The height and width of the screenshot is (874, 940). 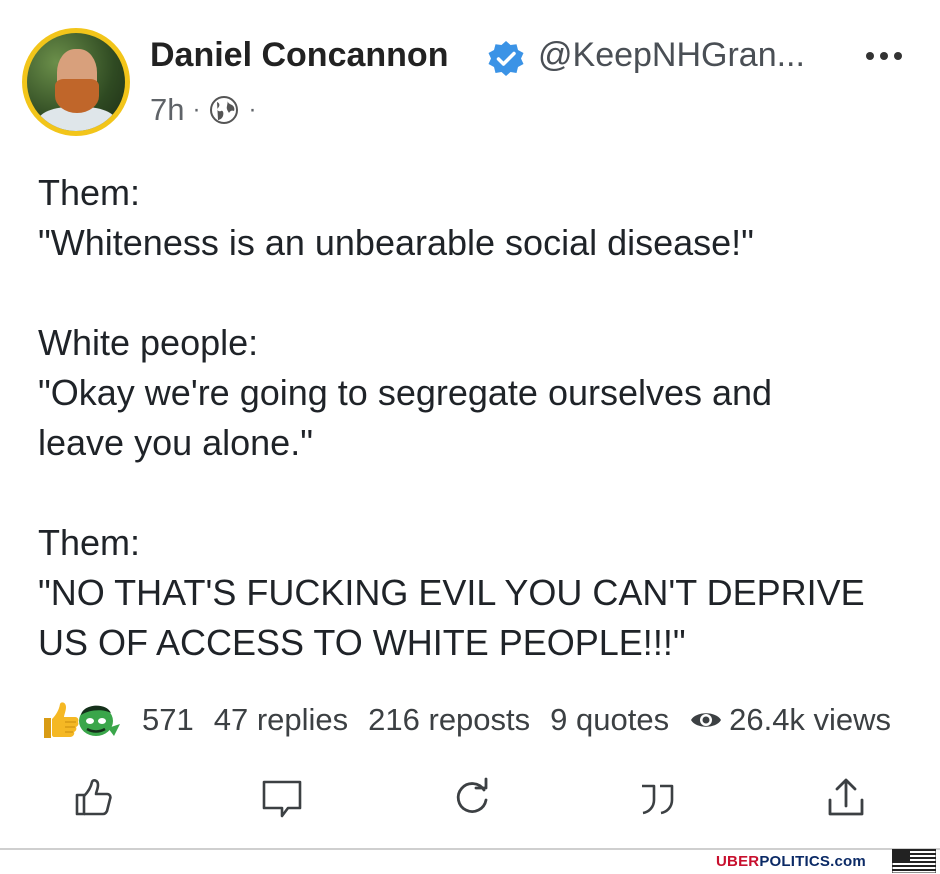 What do you see at coordinates (658, 798) in the screenshot?
I see `quote-icon` at bounding box center [658, 798].